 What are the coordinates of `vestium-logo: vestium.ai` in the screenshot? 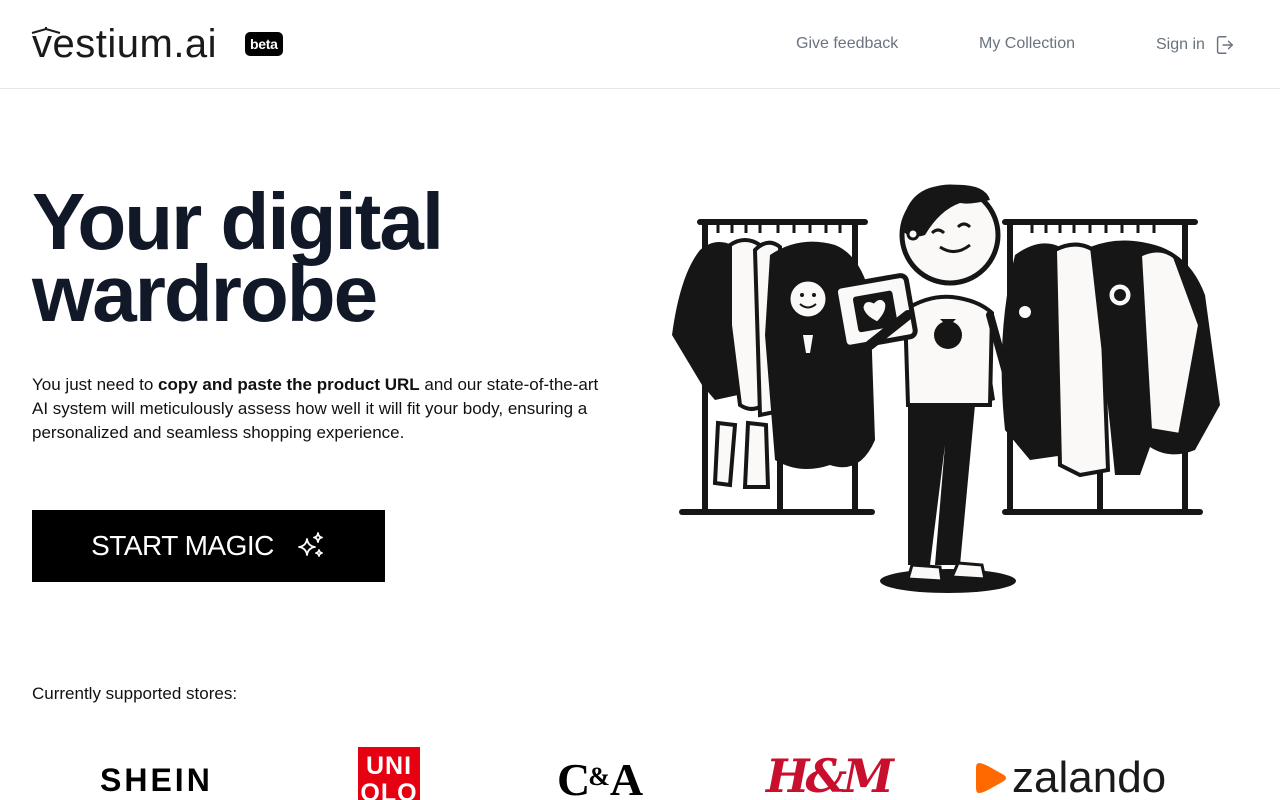 It's located at (124, 44).